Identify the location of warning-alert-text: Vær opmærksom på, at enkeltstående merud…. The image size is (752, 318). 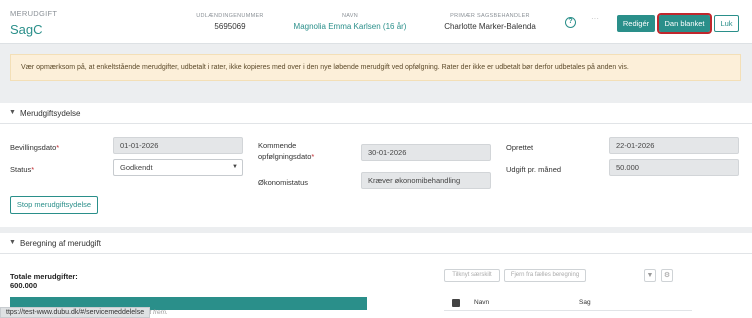
(325, 67).